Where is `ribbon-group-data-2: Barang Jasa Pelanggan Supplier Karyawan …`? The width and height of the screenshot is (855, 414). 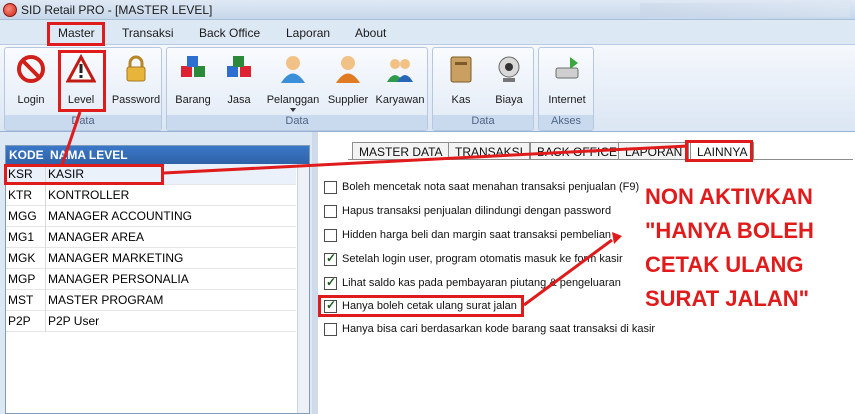 ribbon-group-data-2: Barang Jasa Pelanggan Supplier Karyawan … is located at coordinates (297, 89).